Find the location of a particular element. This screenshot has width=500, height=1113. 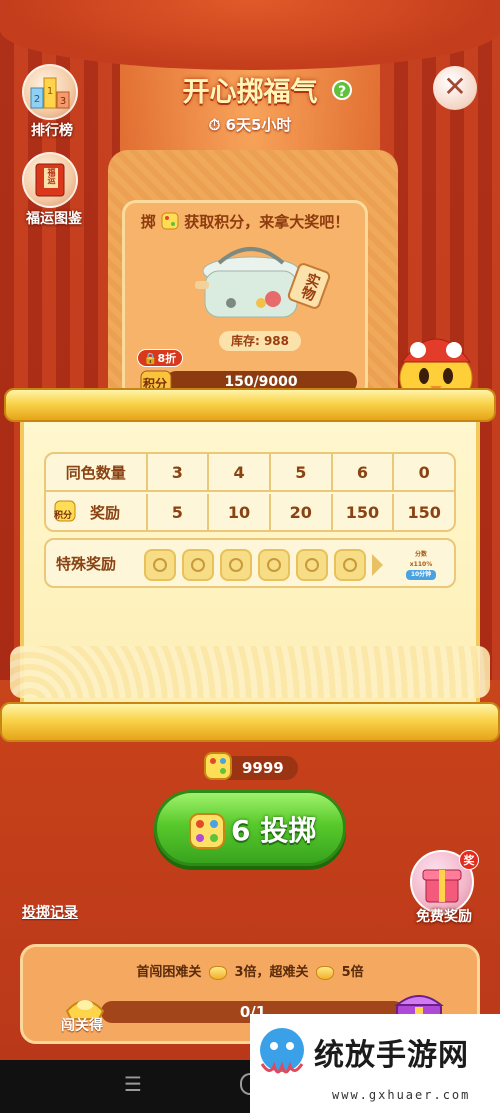

arrow-right-icon is located at coordinates (377, 565).